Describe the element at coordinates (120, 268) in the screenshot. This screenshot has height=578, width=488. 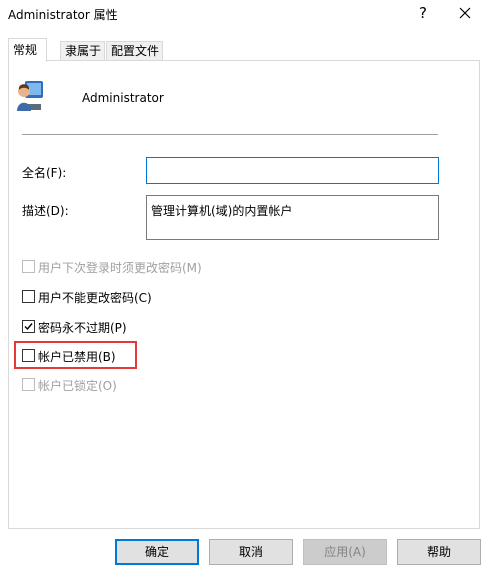
I see `checkbox-label: 用户下次登录时须更改密码(M)` at that location.